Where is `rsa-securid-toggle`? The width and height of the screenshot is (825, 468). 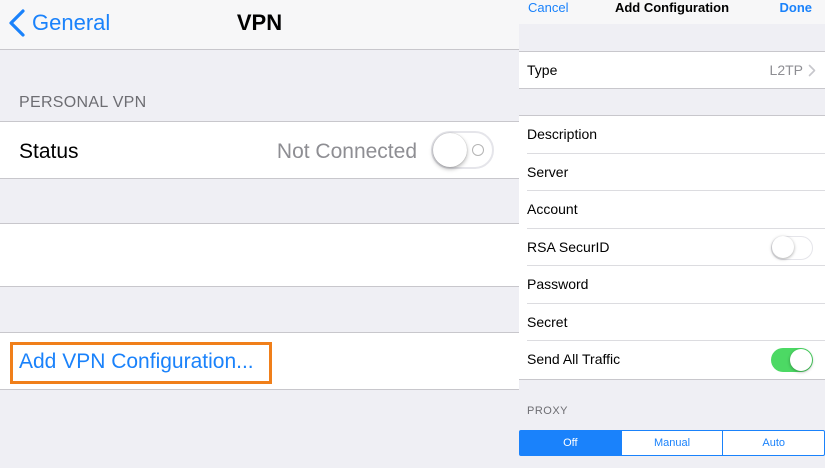 rsa-securid-toggle is located at coordinates (792, 247).